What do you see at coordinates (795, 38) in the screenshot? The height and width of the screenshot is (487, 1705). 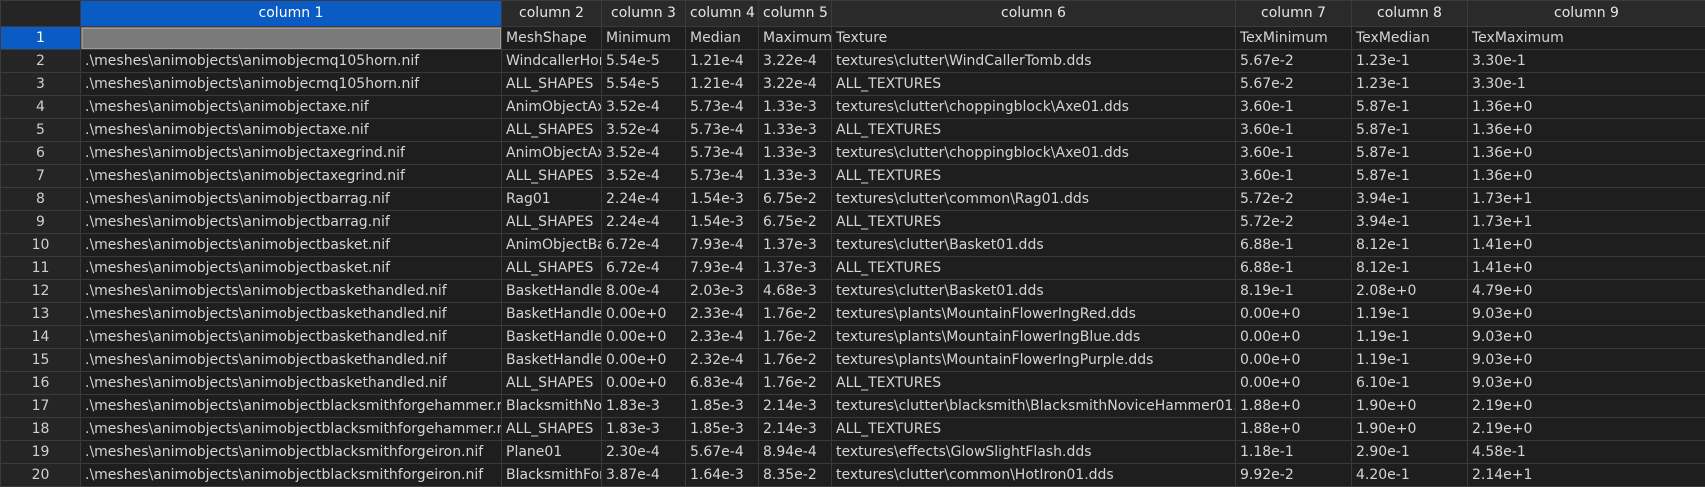 I see `table-cell: Maximum` at bounding box center [795, 38].